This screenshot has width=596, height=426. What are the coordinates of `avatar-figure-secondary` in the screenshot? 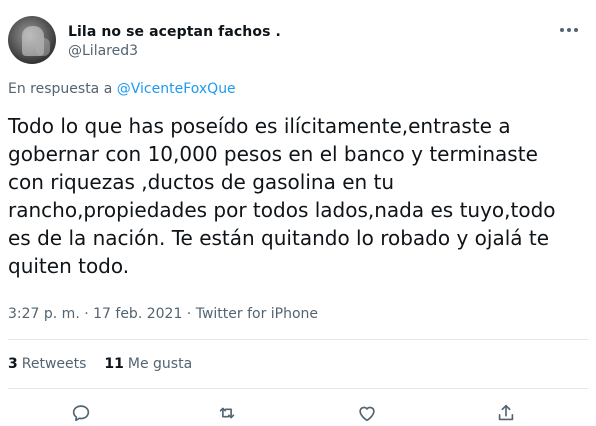 It's located at (43, 47).